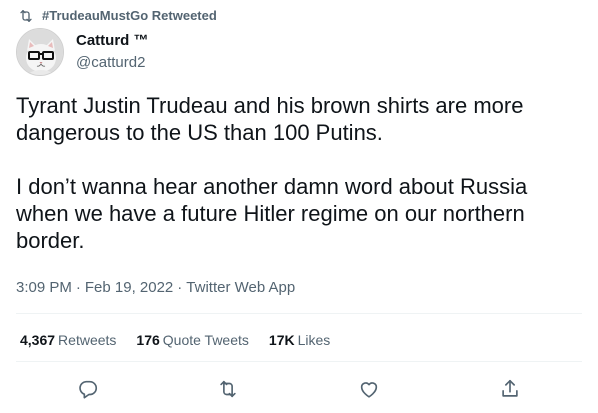 This screenshot has width=598, height=413. What do you see at coordinates (112, 52) in the screenshot?
I see `author-names: Catturd ™ @catturd2` at bounding box center [112, 52].